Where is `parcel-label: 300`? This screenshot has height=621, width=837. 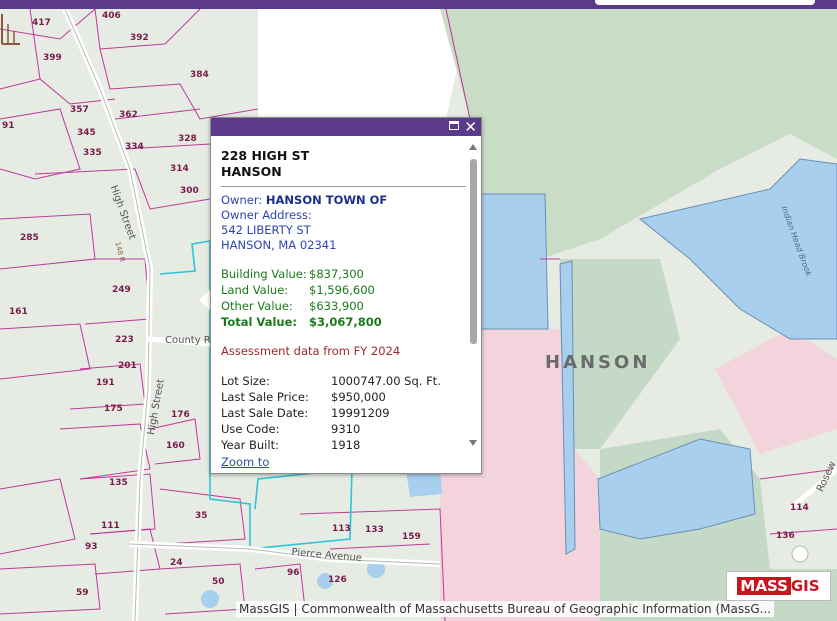
parcel-label: 300 is located at coordinates (189, 191).